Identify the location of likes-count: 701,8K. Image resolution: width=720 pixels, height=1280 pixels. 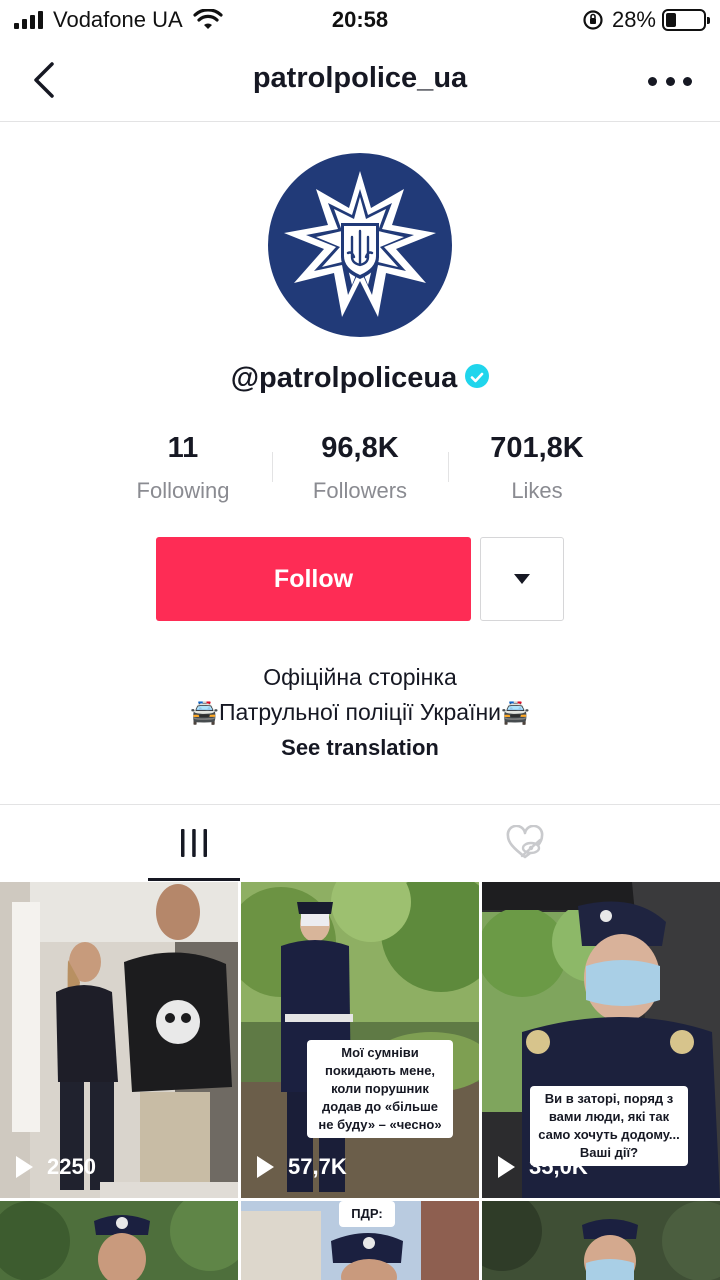
(537, 448).